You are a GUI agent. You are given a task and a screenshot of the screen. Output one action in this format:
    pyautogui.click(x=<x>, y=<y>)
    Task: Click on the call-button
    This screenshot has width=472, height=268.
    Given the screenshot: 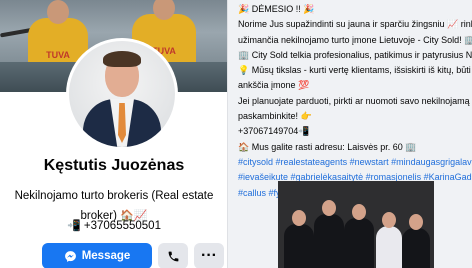 What is the action you would take?
    pyautogui.click(x=173, y=255)
    